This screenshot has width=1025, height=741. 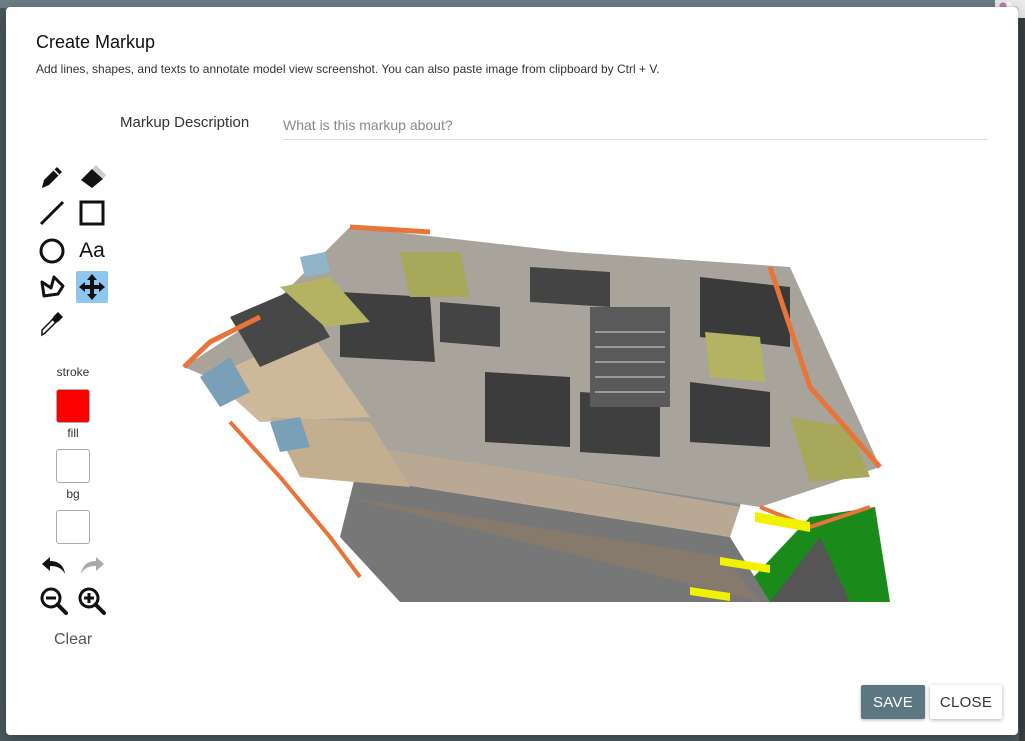 I want to click on line-tool, so click(x=52, y=213).